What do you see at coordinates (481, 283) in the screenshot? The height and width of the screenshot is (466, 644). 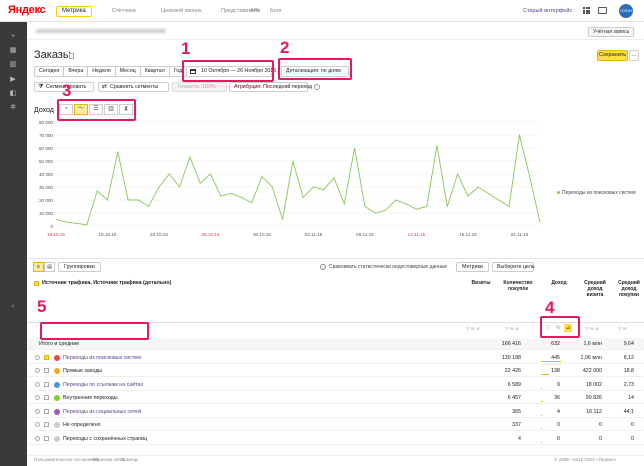 I see `col-visits-header: Визиты` at bounding box center [481, 283].